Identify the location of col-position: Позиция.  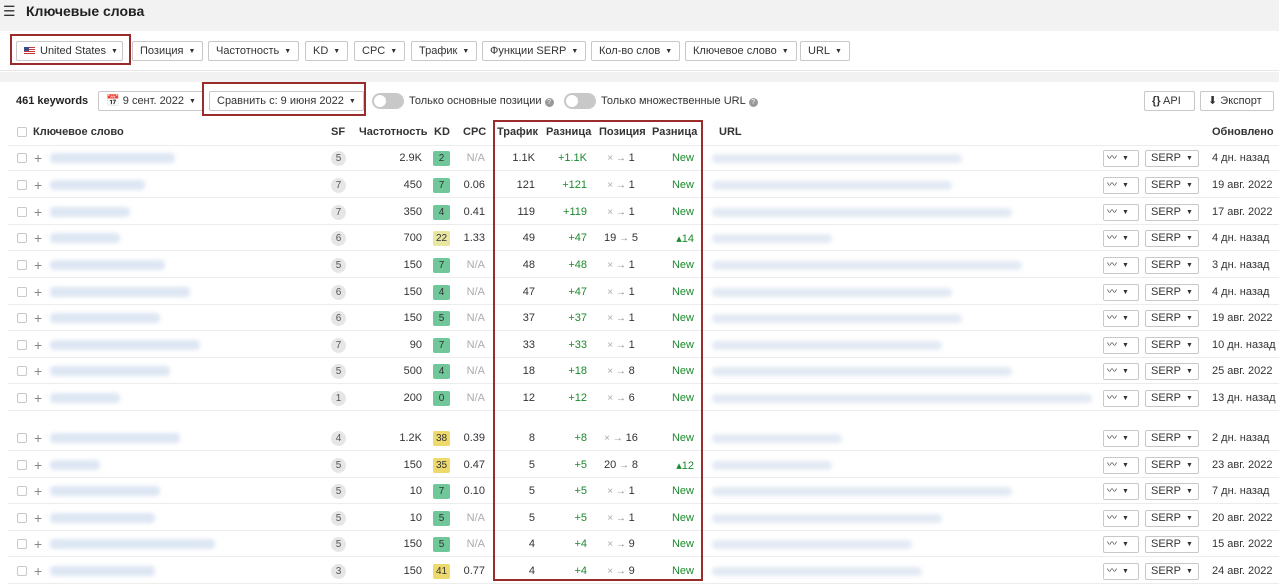
(622, 132).